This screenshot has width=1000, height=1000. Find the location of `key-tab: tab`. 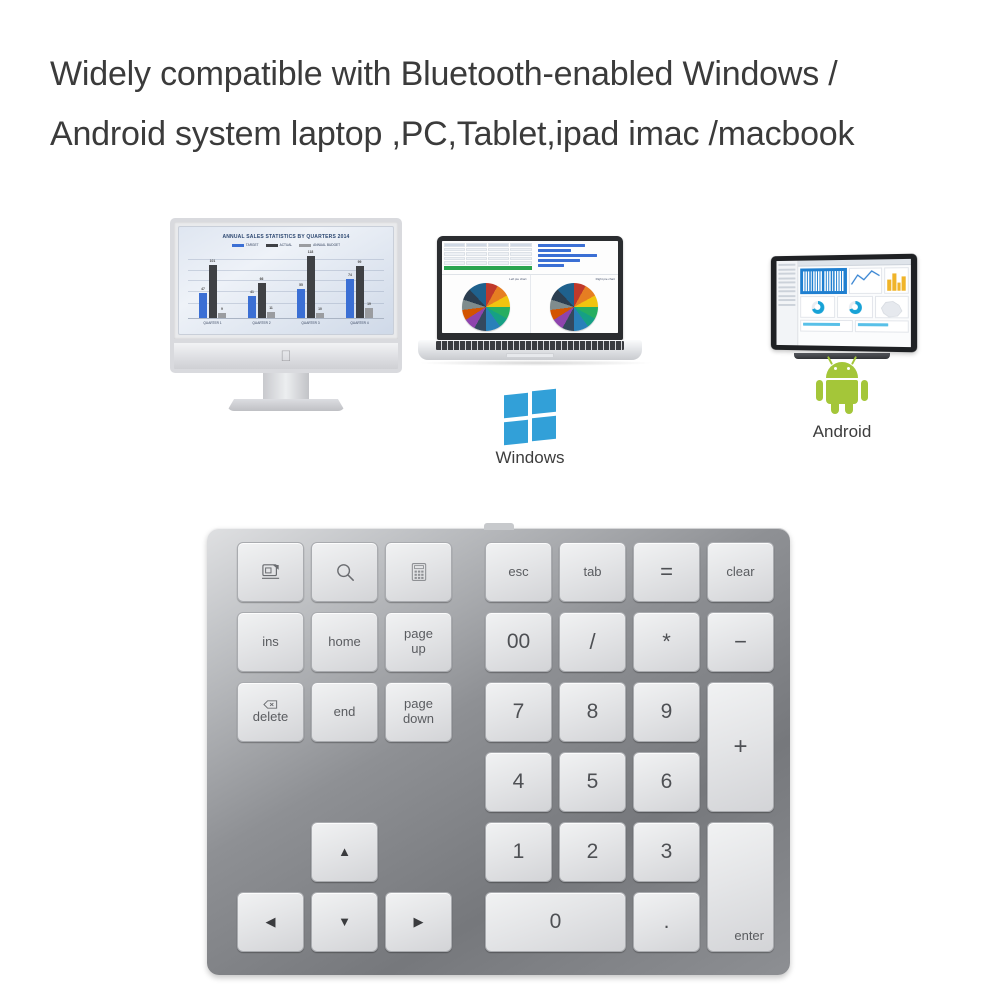

key-tab: tab is located at coordinates (592, 572).